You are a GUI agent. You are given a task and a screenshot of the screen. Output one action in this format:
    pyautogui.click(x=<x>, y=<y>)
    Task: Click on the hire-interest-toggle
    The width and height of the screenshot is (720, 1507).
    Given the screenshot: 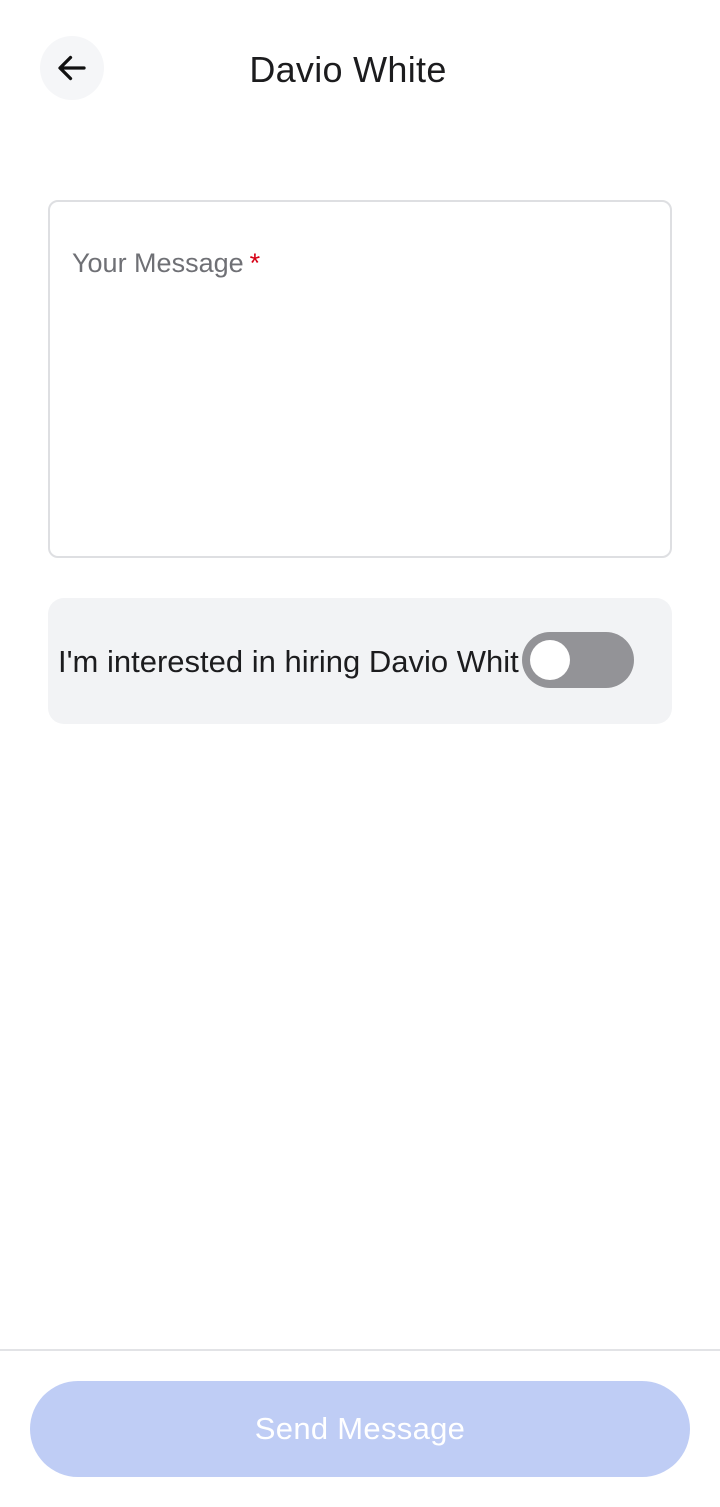 What is the action you would take?
    pyautogui.click(x=578, y=660)
    